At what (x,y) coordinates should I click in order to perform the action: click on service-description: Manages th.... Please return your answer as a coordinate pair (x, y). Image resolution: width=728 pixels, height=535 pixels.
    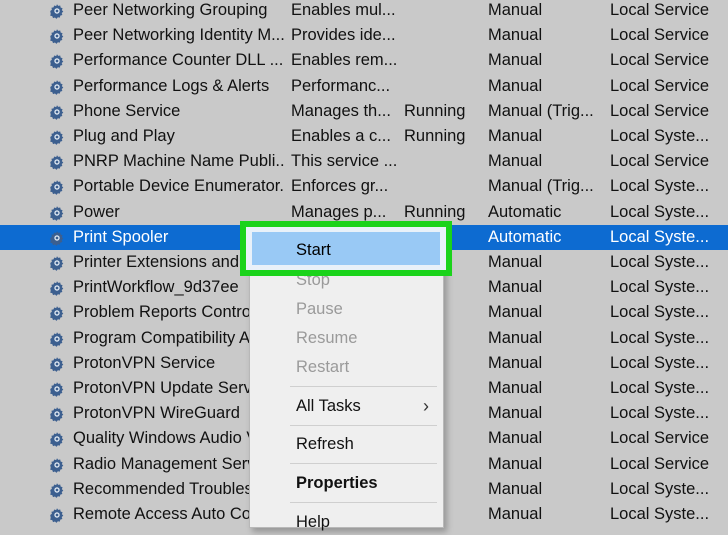
    Looking at the image, I should click on (341, 110).